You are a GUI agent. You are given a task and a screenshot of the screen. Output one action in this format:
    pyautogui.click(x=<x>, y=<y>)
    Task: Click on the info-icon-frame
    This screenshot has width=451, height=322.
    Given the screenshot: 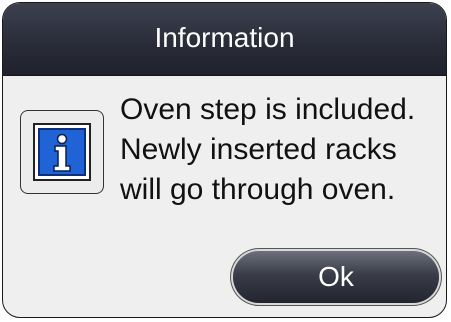 What is the action you would take?
    pyautogui.click(x=62, y=152)
    